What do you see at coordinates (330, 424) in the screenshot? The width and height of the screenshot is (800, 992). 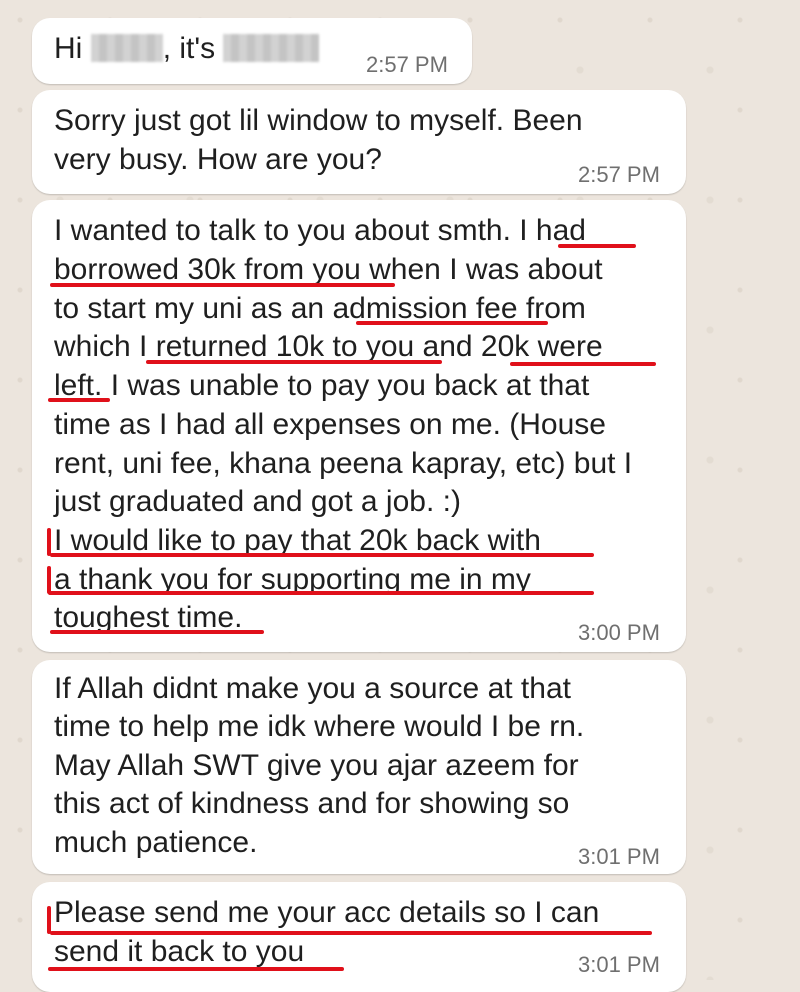 I see `message-text-line: time as I had all expenses on me. (House` at bounding box center [330, 424].